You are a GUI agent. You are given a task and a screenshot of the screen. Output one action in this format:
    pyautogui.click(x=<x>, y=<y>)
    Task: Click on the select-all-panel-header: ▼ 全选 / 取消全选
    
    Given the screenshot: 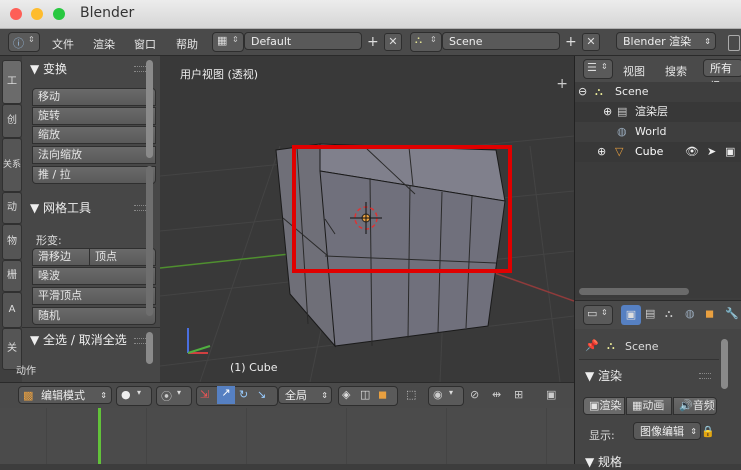 What is the action you would take?
    pyautogui.click(x=78, y=339)
    